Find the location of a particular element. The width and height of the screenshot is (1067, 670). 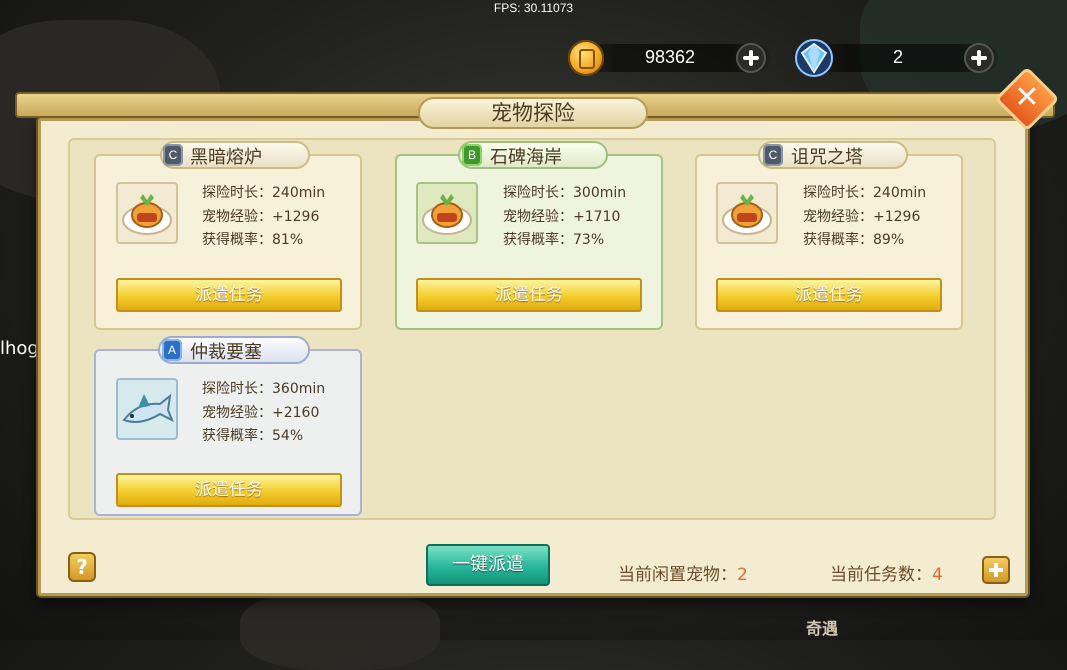

task-count-value: 4 is located at coordinates (937, 575).